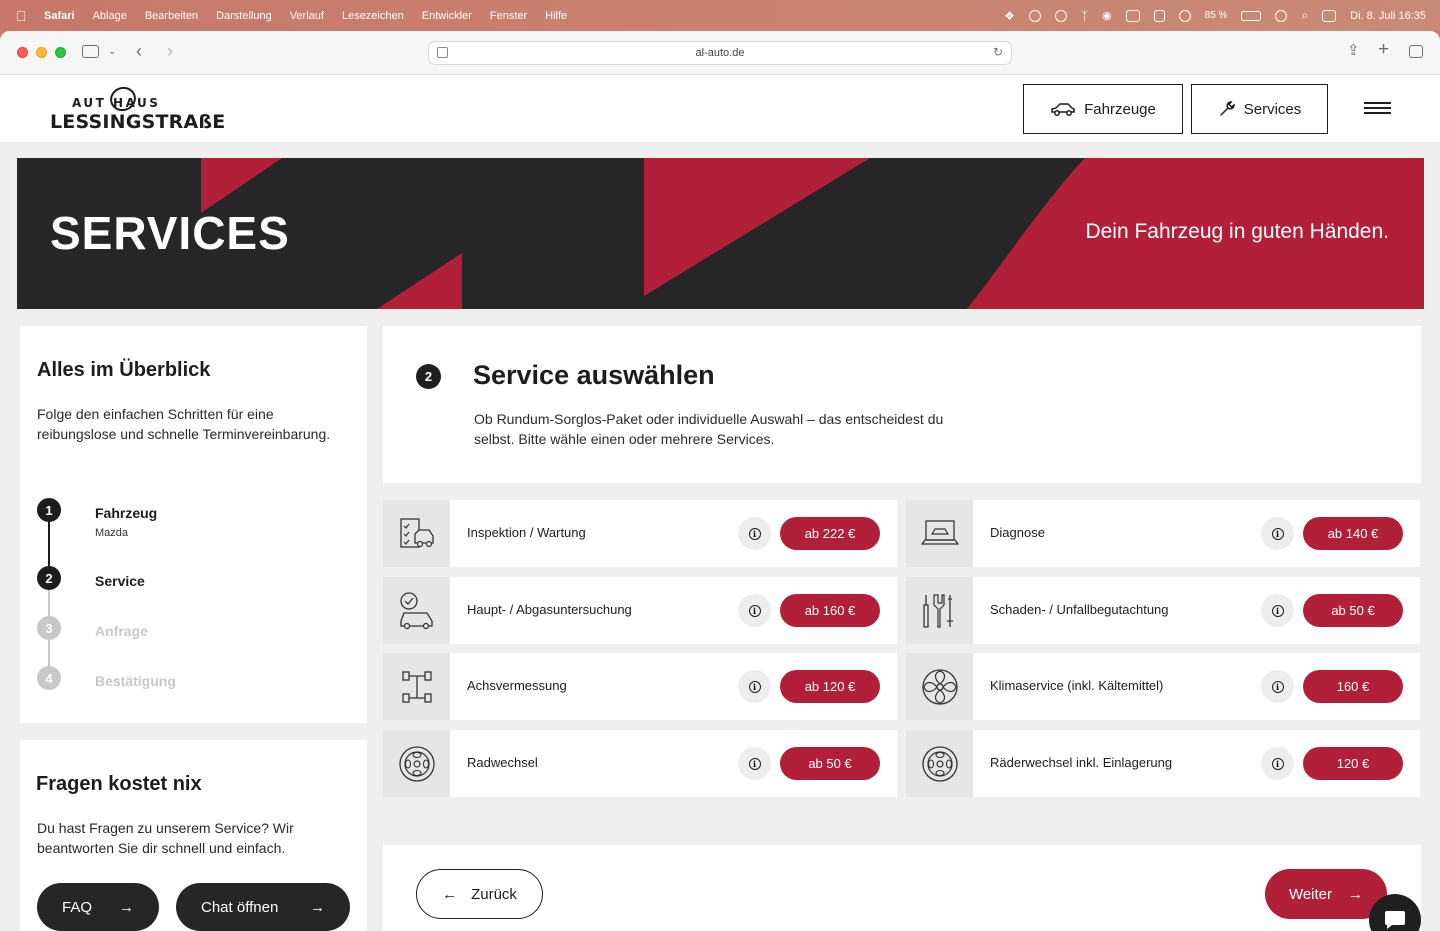 The width and height of the screenshot is (1440, 931). What do you see at coordinates (640, 686) in the screenshot?
I see `service-item-achsvermessung: Achsvermessung i ab 120 €` at bounding box center [640, 686].